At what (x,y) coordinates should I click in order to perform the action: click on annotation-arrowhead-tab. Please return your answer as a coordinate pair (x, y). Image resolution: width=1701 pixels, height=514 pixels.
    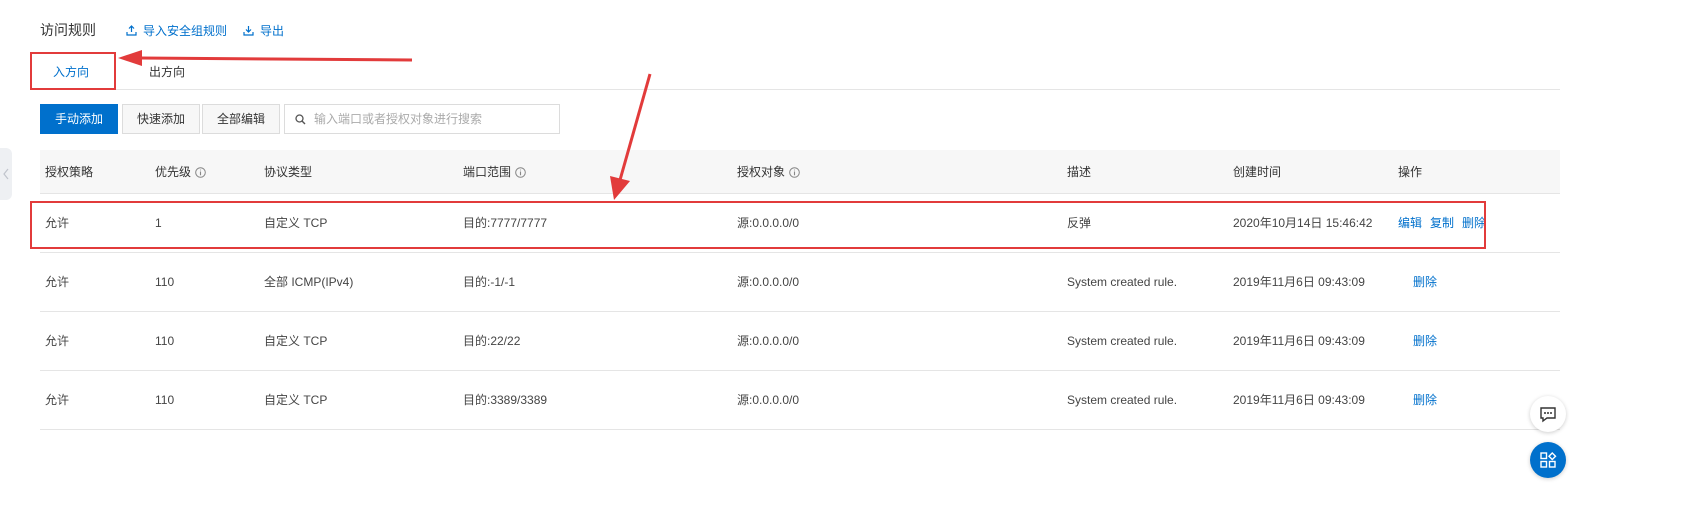
    Looking at the image, I should click on (130, 58).